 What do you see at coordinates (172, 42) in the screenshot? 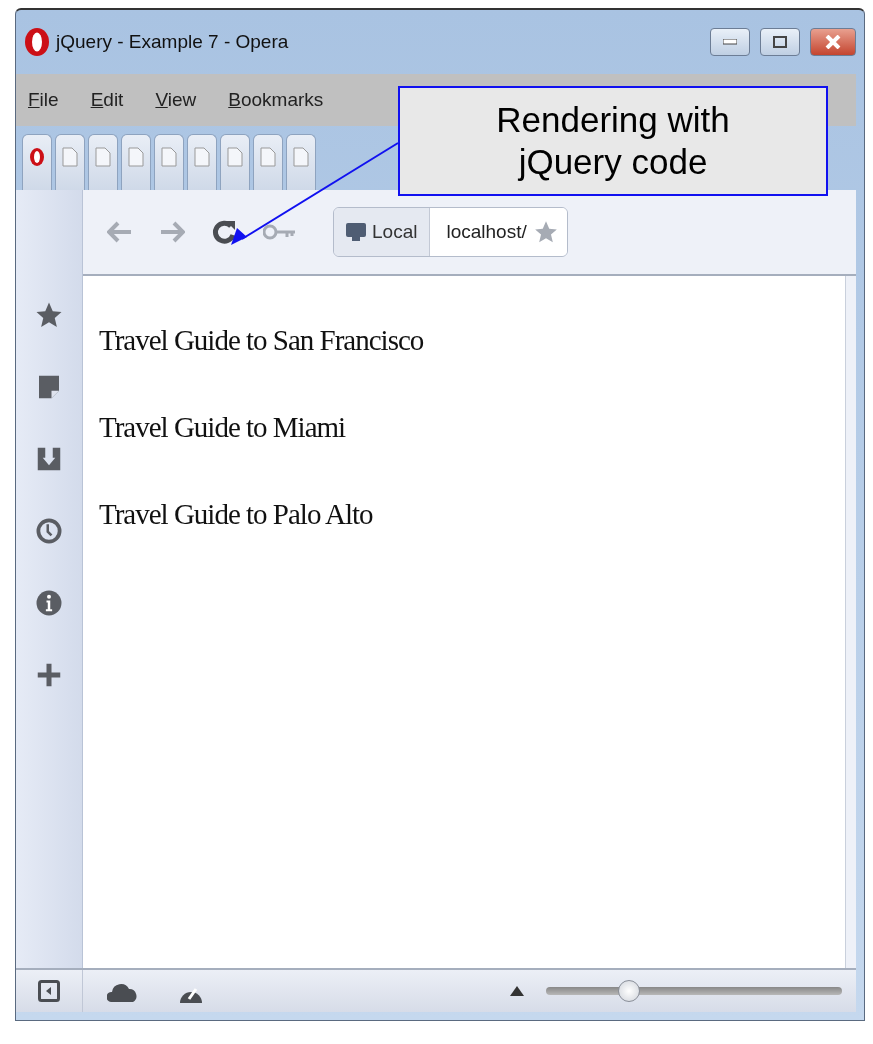
I see `window-title: jQuery - Example 7 - Opera` at bounding box center [172, 42].